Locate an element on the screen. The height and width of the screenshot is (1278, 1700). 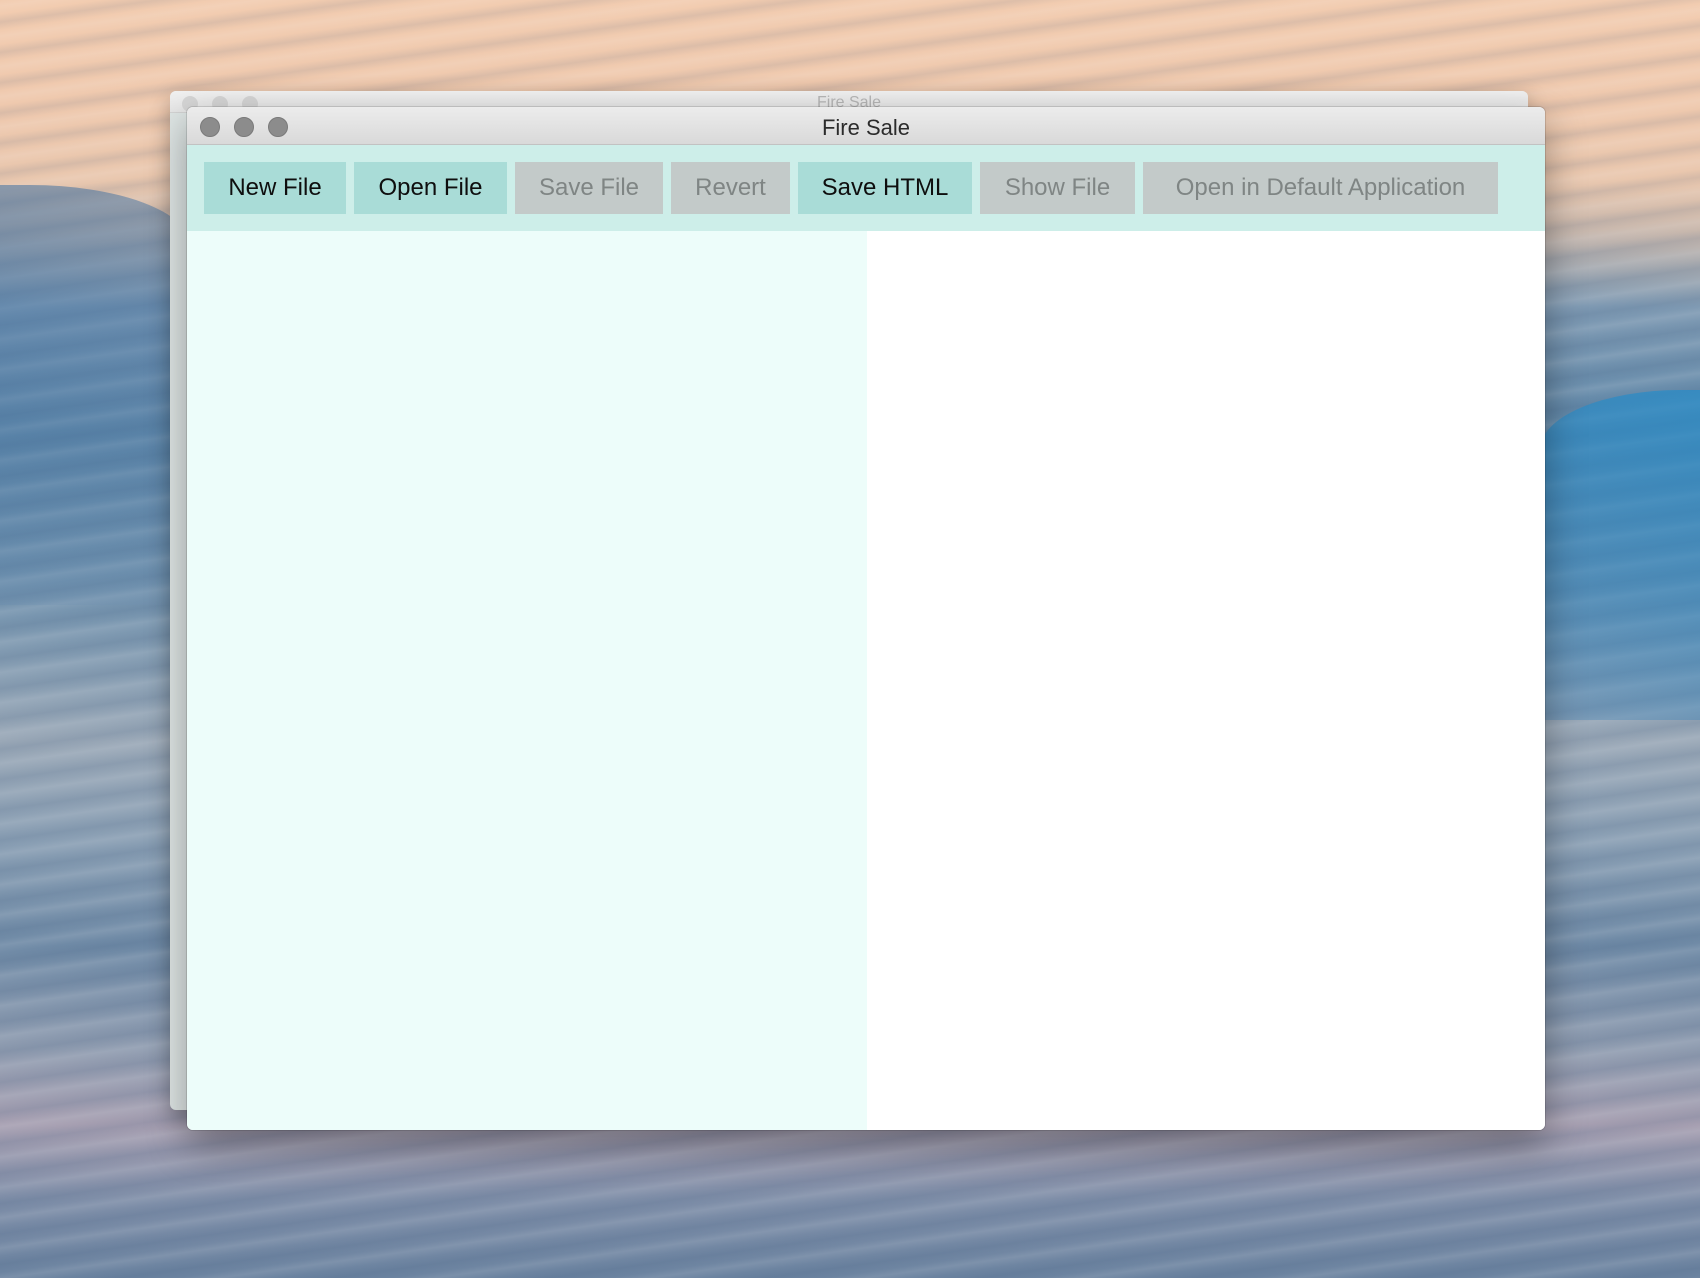
window-title: Fire Sale is located at coordinates (866, 127).